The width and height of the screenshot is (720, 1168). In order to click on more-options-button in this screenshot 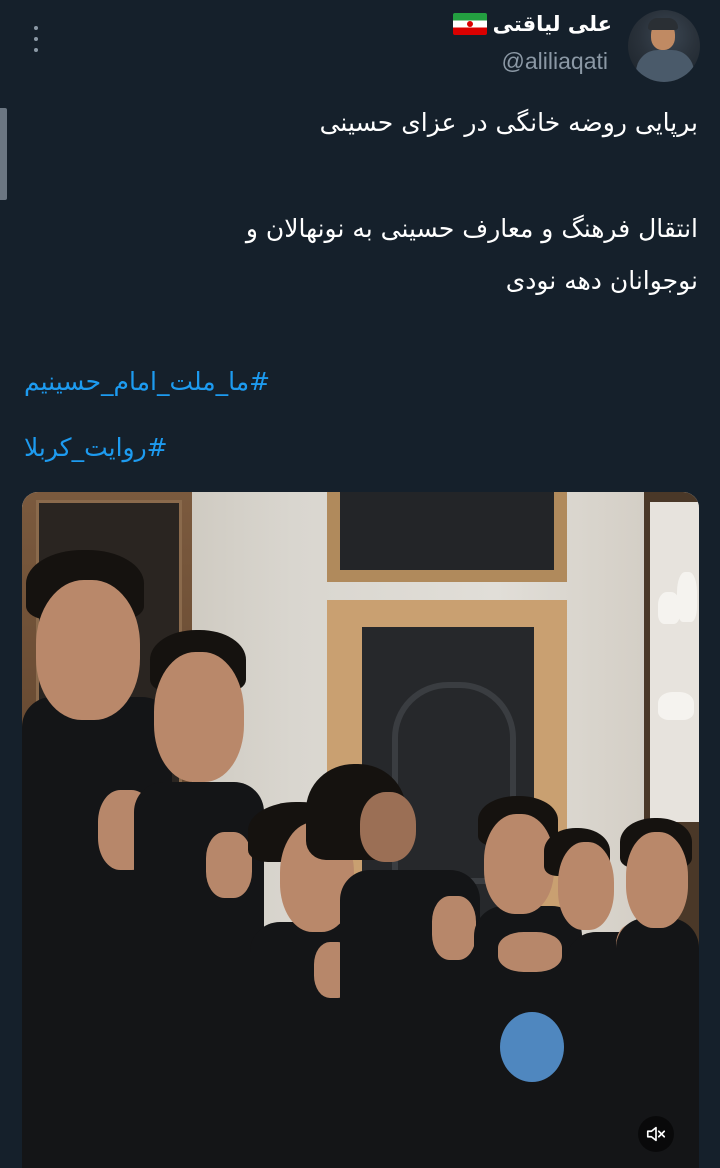, I will do `click(36, 39)`.